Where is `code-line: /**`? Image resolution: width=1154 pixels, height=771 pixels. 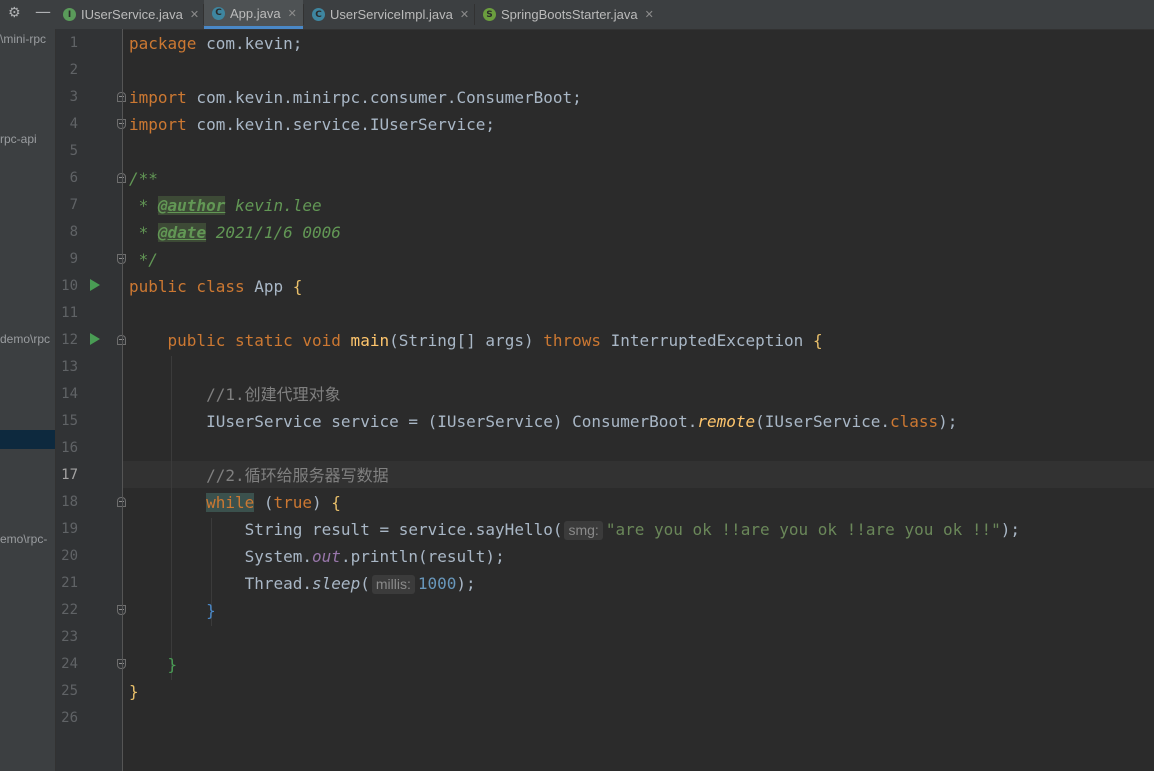
code-line: /** is located at coordinates (143, 178).